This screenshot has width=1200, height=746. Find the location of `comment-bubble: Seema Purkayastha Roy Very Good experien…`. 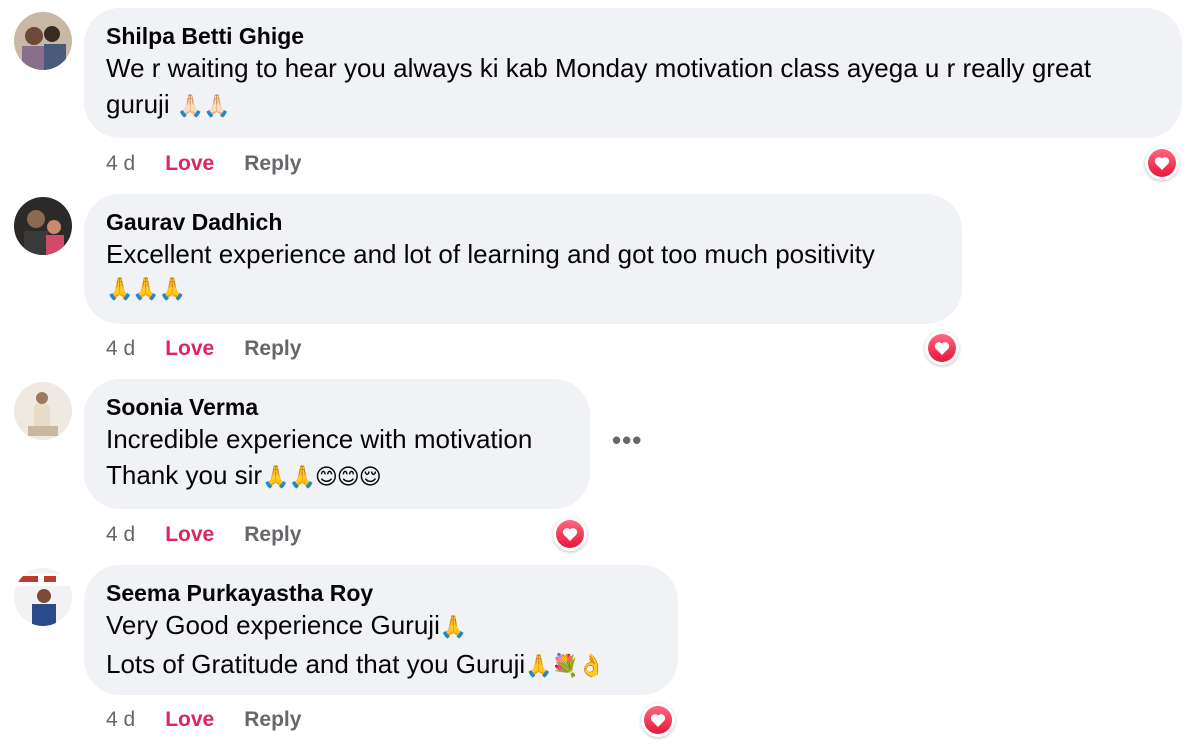

comment-bubble: Seema Purkayastha Roy Very Good experien… is located at coordinates (381, 630).